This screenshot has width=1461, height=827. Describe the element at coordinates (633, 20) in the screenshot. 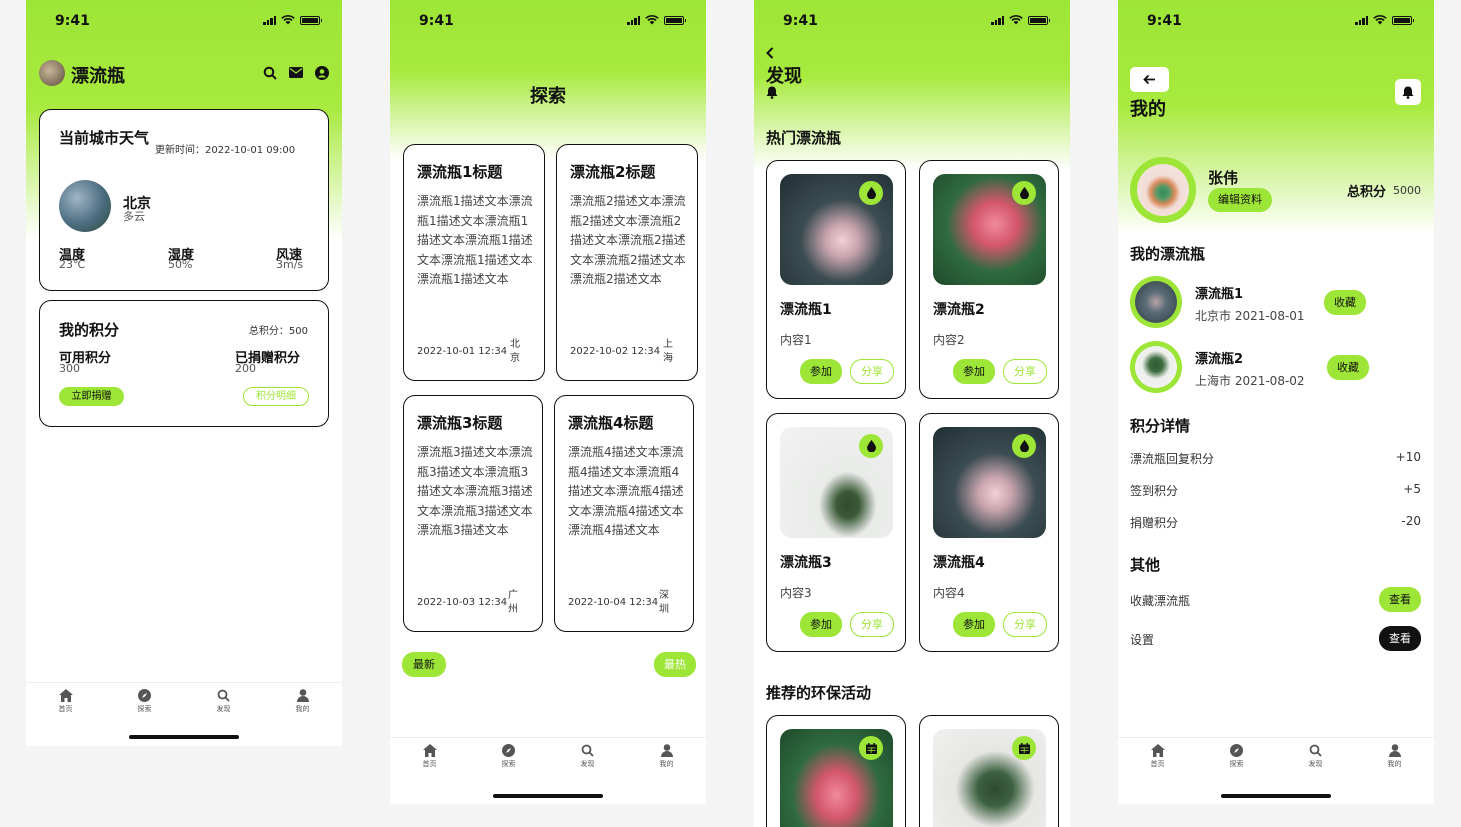

I see `signal-icon` at that location.